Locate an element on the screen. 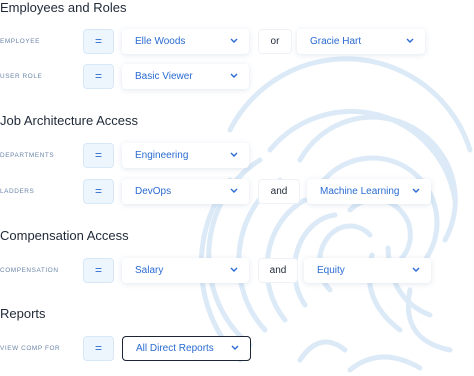 The image size is (474, 376). view-comp-for-label: VIEW COMP FOR is located at coordinates (30, 348).